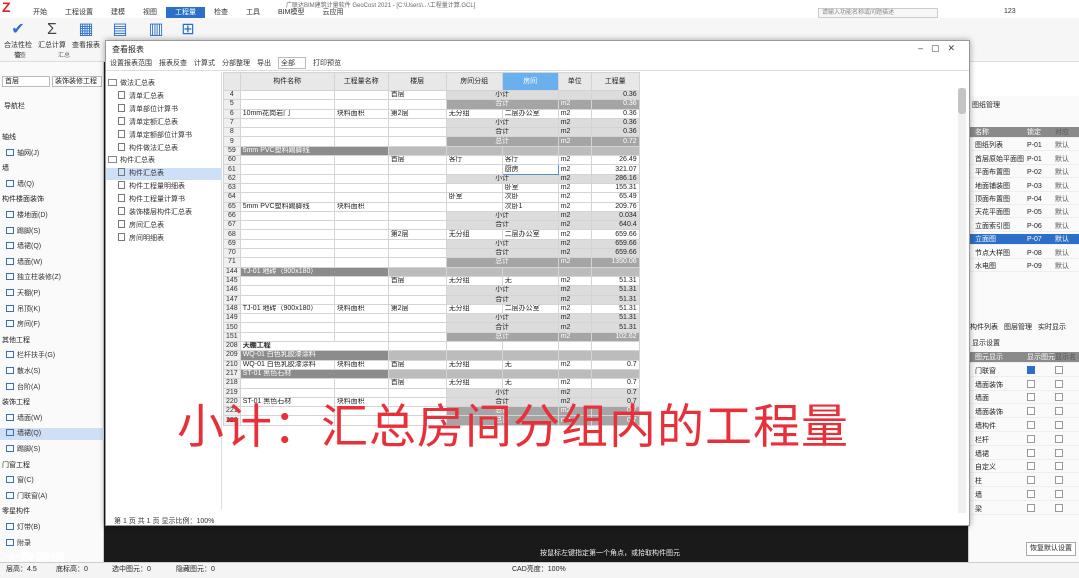  I want to click on restore-default-button: 恢复默认设置, so click(1051, 549).